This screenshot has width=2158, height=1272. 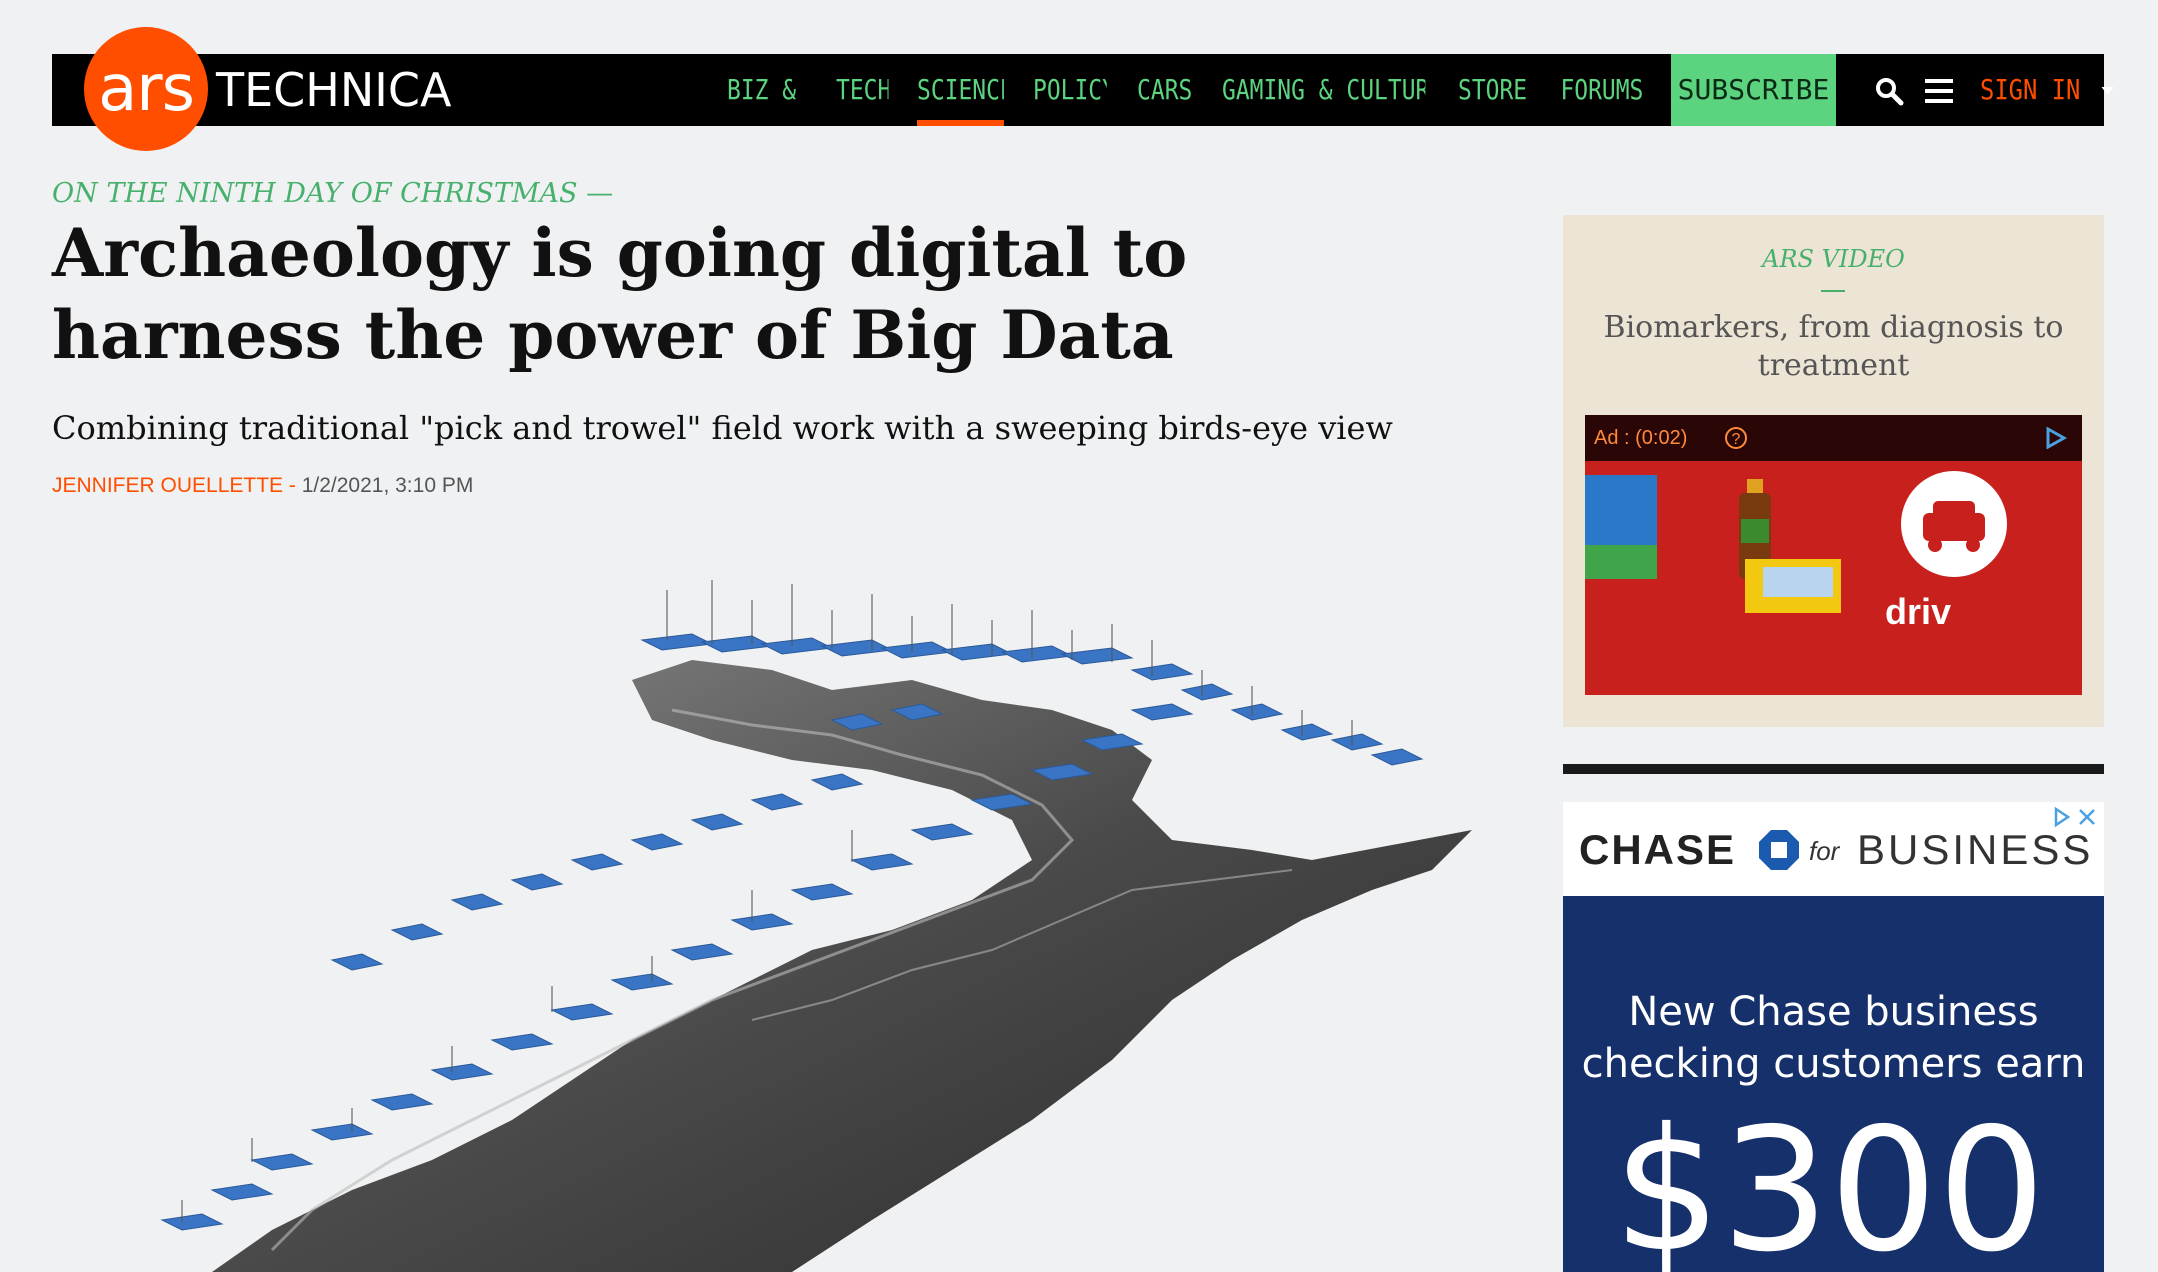 I want to click on sidebar-divider, so click(x=1833, y=769).